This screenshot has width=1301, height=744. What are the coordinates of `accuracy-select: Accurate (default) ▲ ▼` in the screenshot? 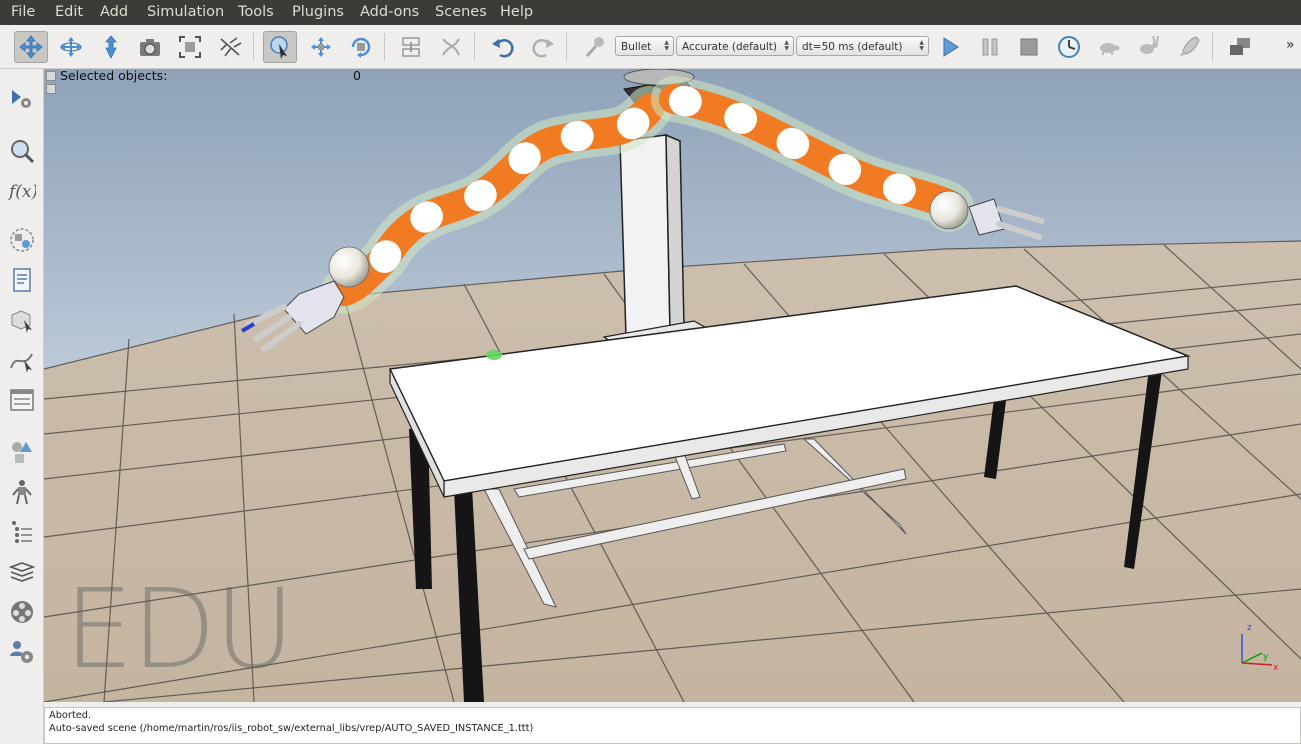 It's located at (735, 46).